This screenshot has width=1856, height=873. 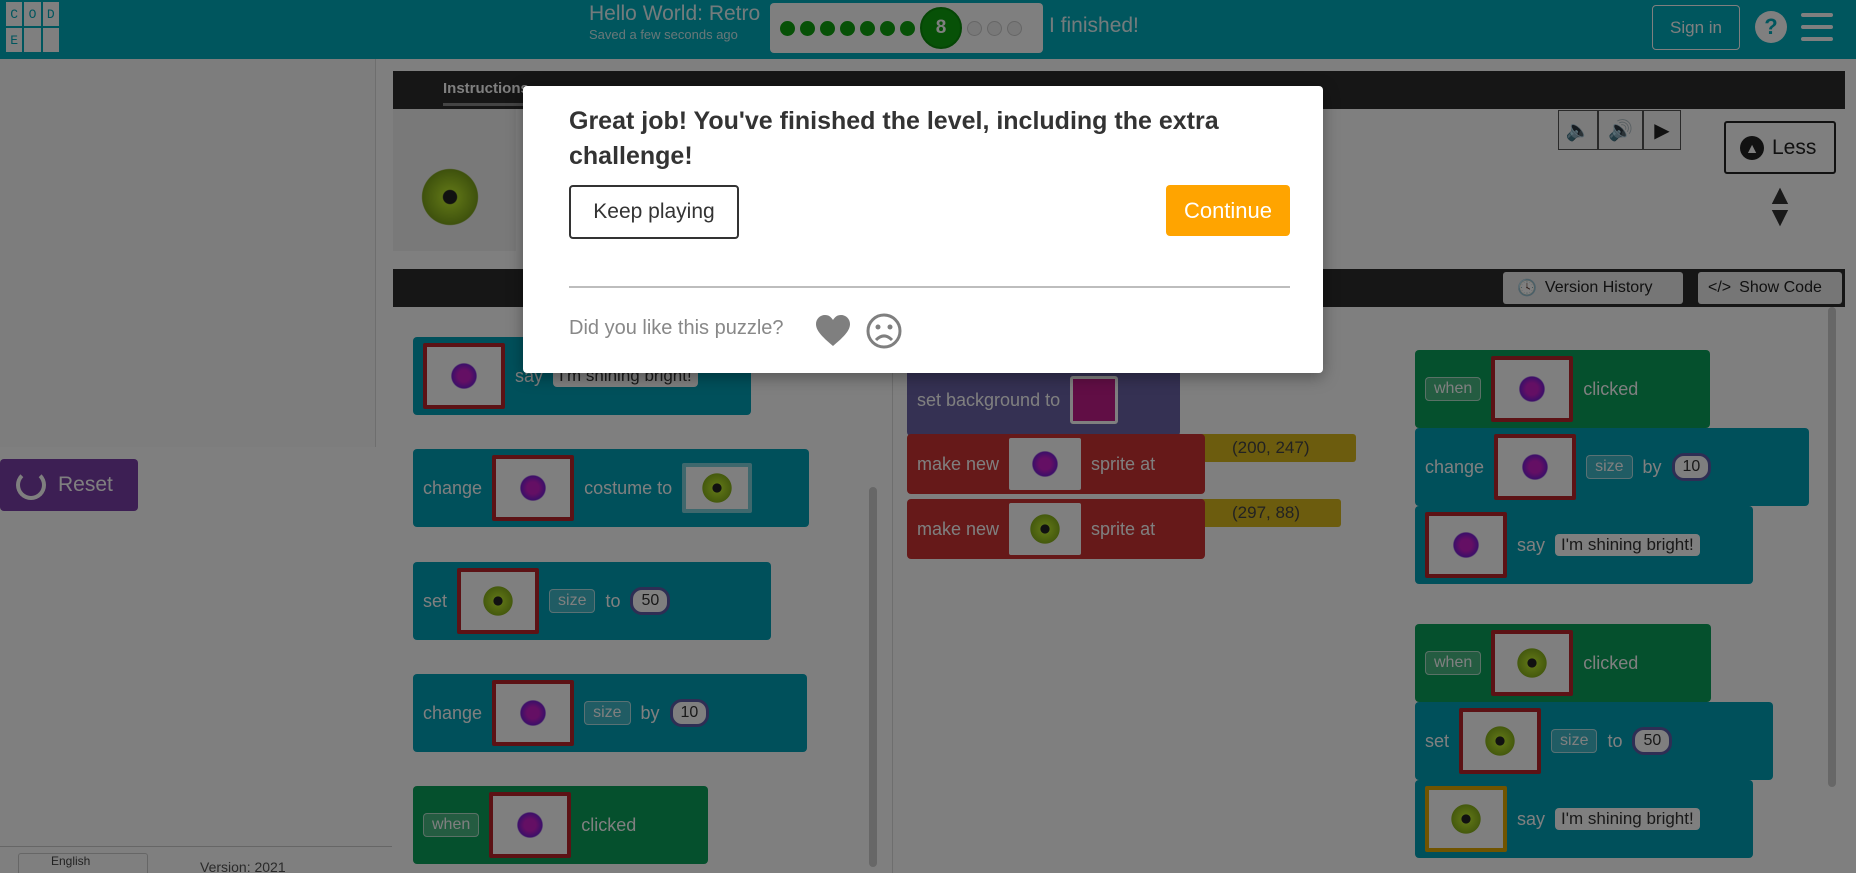 What do you see at coordinates (929, 287) in the screenshot?
I see `dialog-divider` at bounding box center [929, 287].